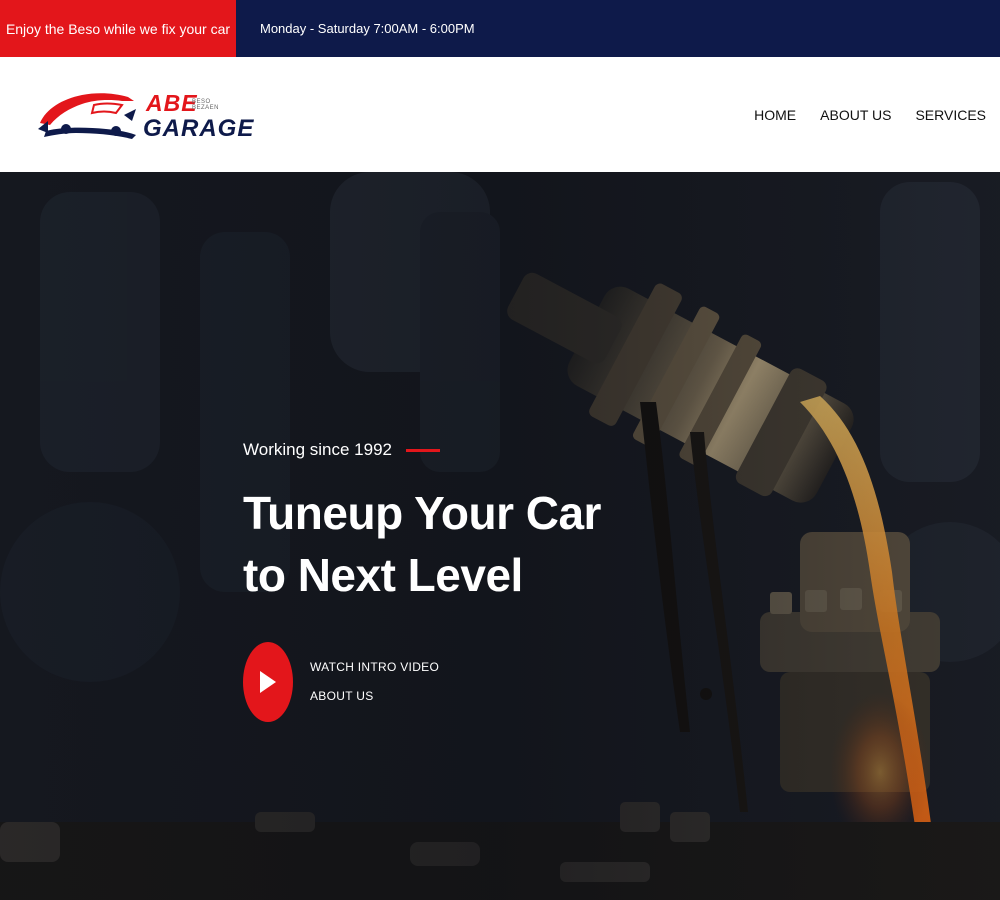 The image size is (1000, 900). What do you see at coordinates (87, 116) in the screenshot?
I see `car-logo-icon` at bounding box center [87, 116].